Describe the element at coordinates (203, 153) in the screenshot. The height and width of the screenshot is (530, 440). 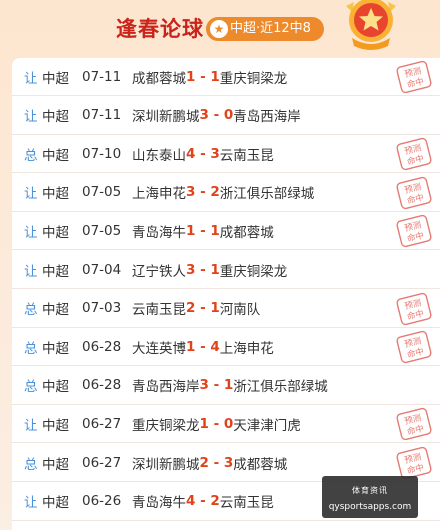
I see `match-score: 4 - 3` at that location.